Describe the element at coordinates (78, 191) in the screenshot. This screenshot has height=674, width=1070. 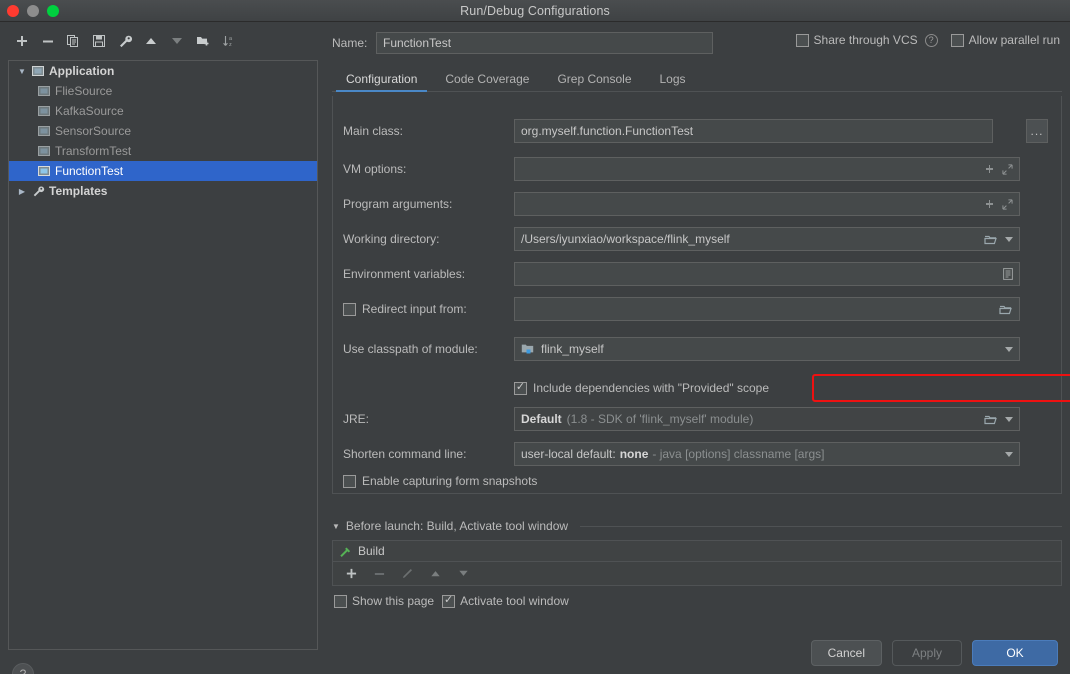
I see `tree-item-label: Templates` at that location.